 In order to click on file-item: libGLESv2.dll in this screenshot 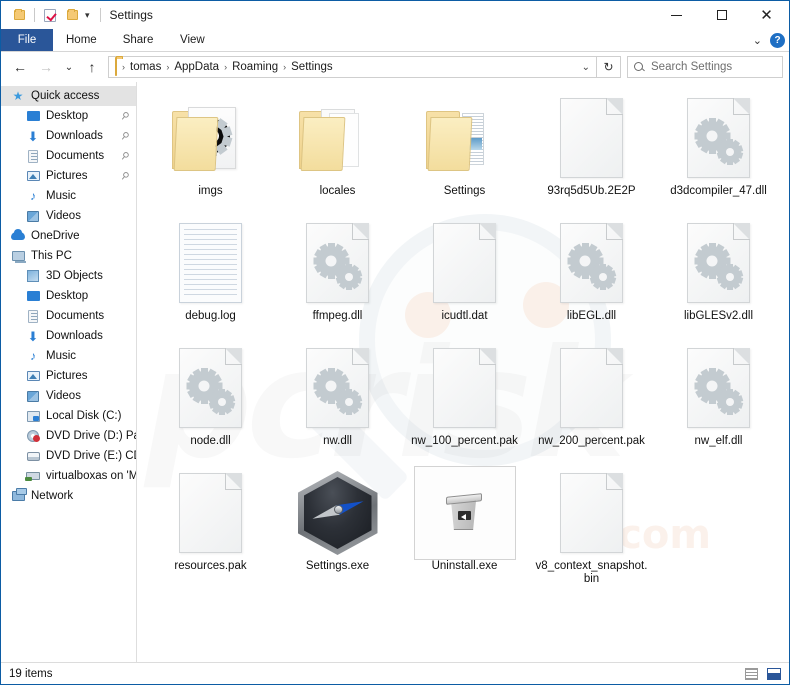, I will do `click(718, 275)`.